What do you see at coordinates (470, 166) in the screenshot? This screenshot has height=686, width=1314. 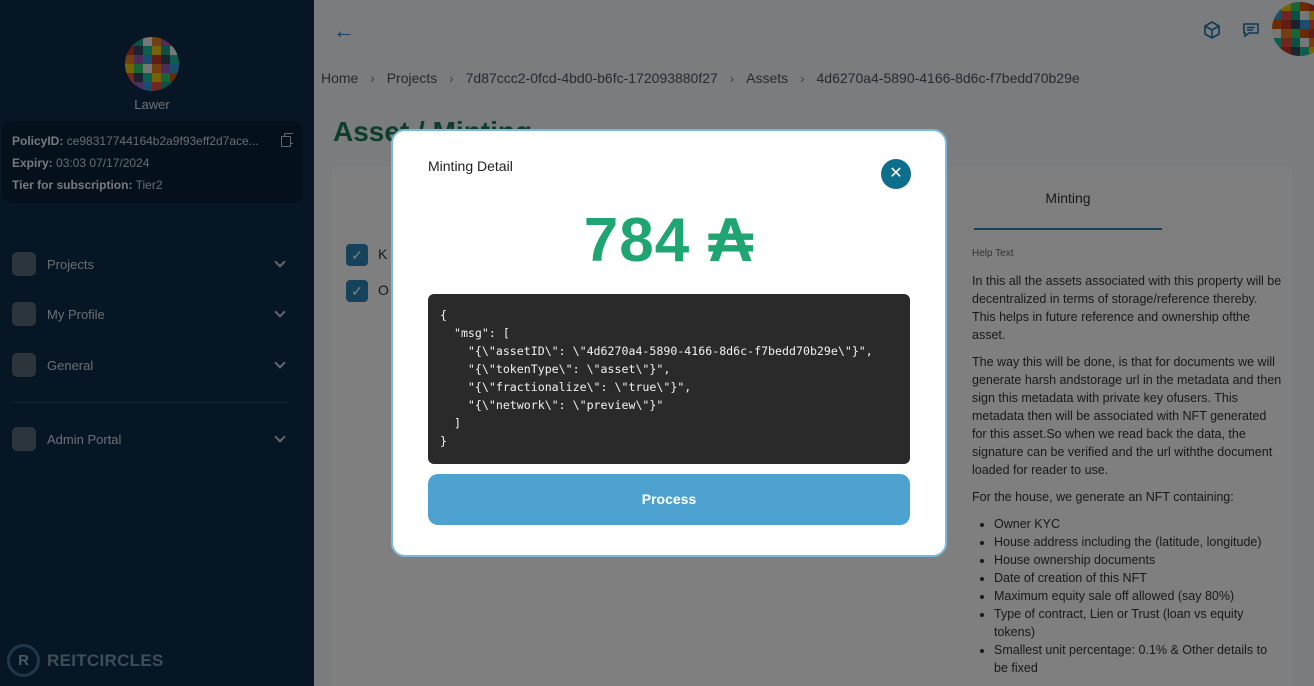 I see `modal-title: Minting Detail` at bounding box center [470, 166].